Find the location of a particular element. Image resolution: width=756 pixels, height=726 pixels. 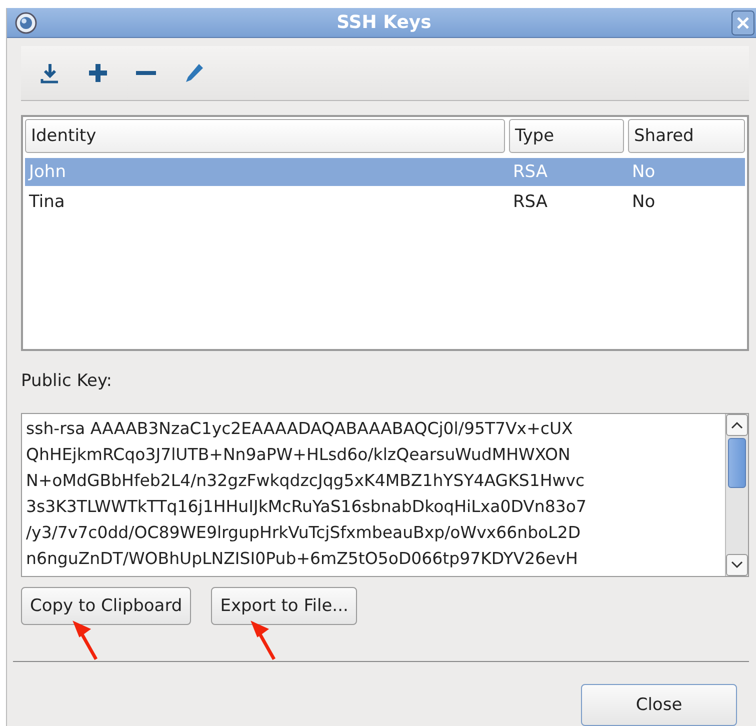

download-icon is located at coordinates (50, 73).